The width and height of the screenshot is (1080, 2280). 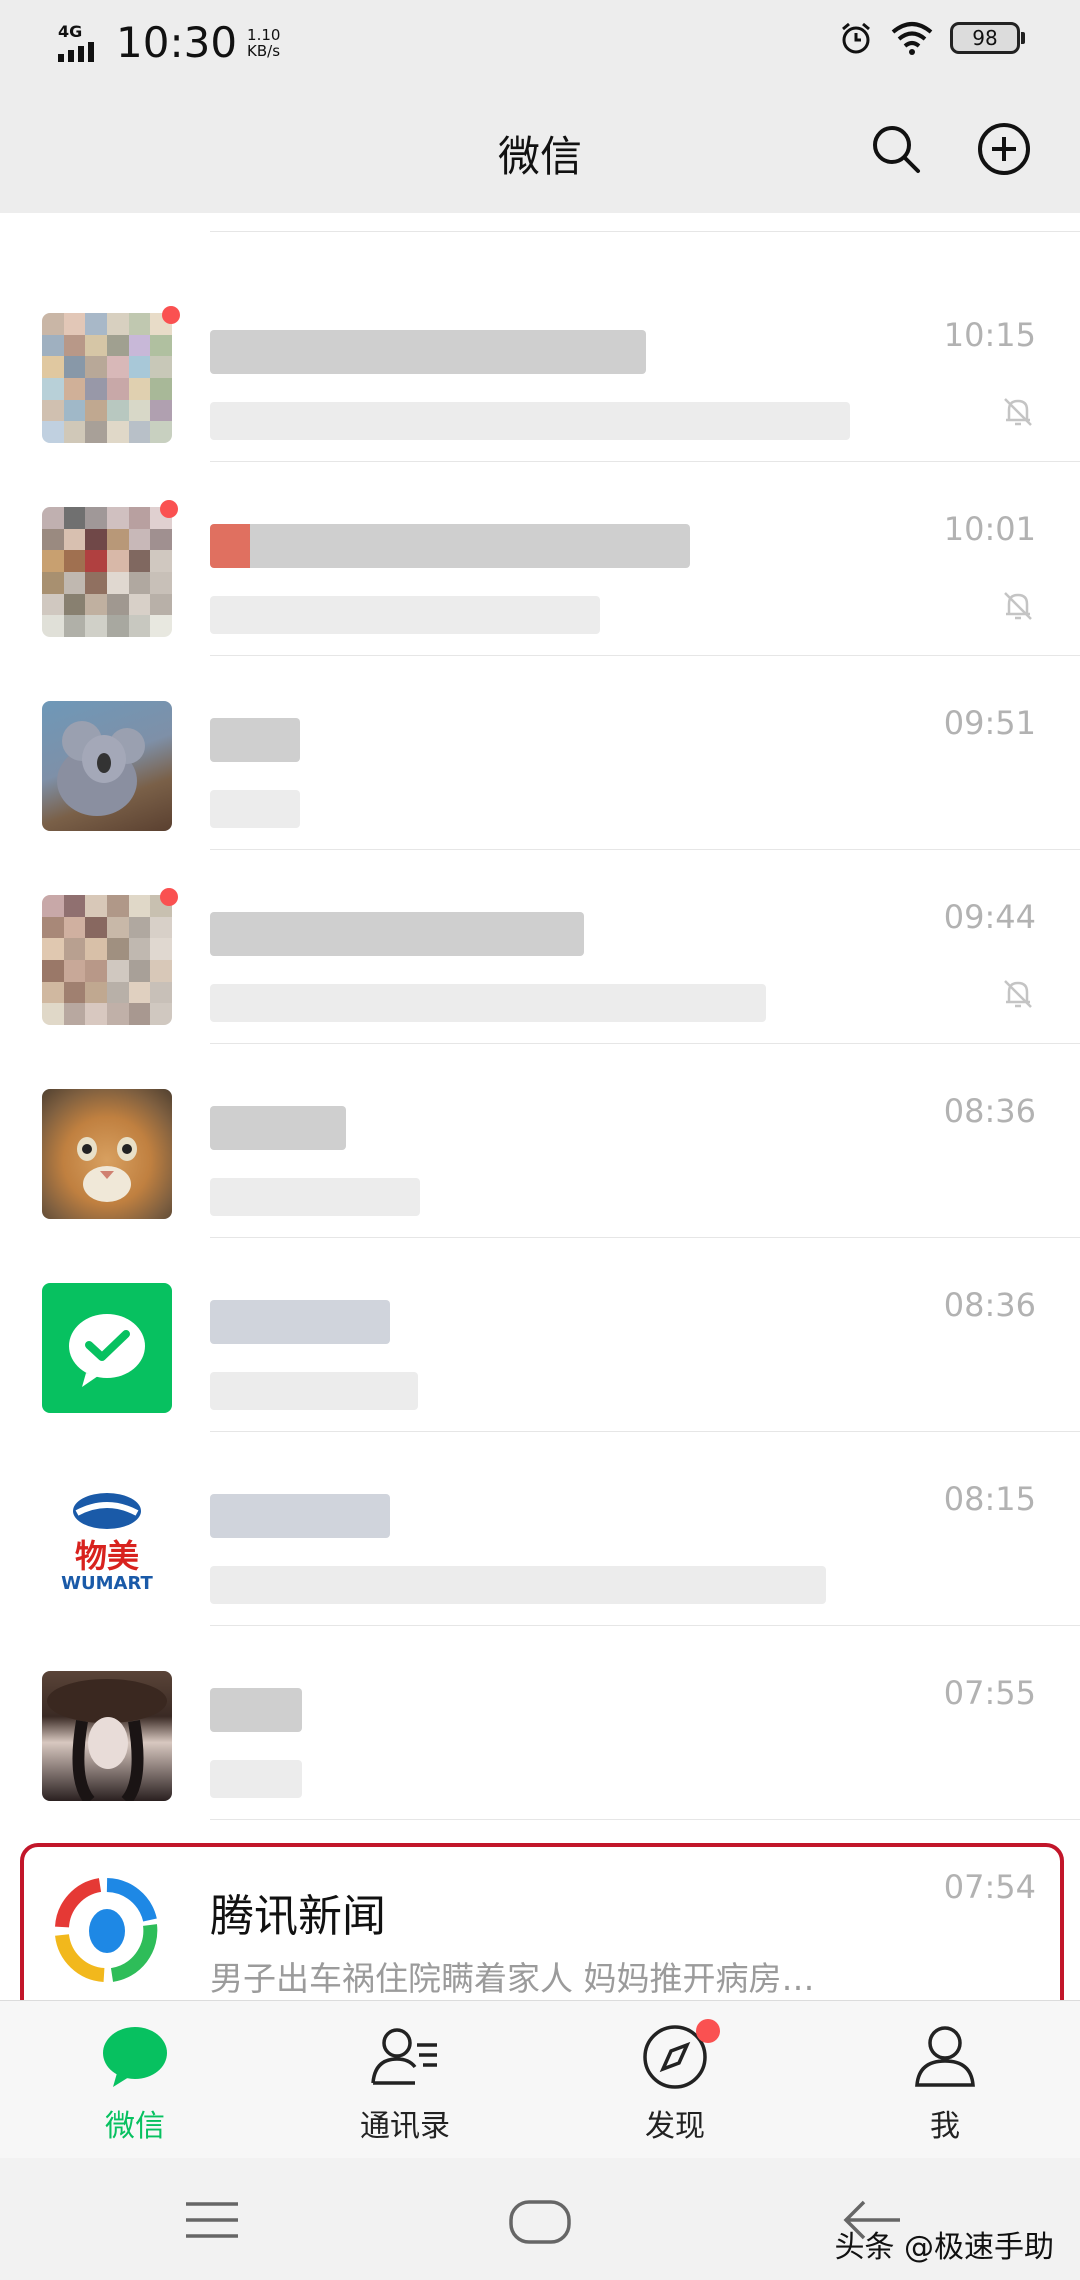 What do you see at coordinates (540, 1529) in the screenshot?
I see `chat-row: 物美 WUMART 08:15` at bounding box center [540, 1529].